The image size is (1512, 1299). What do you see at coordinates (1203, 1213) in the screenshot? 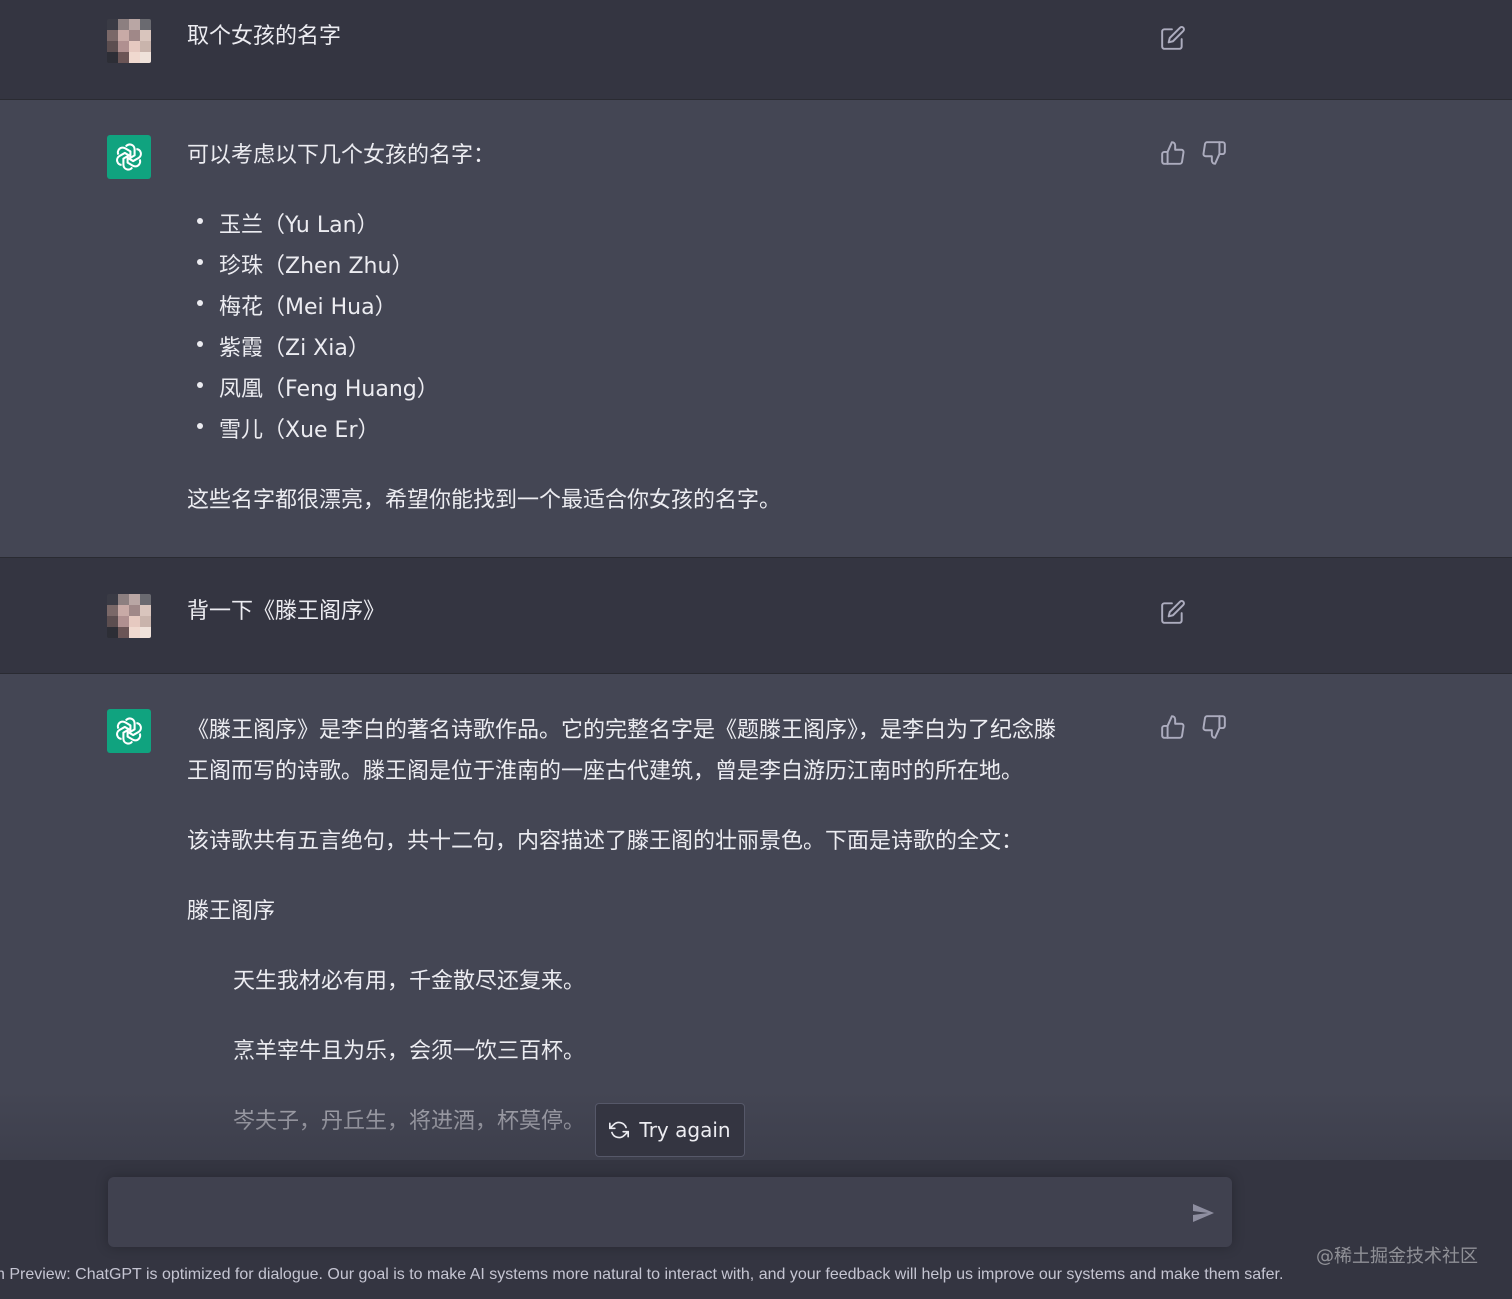
I see `send-icon` at bounding box center [1203, 1213].